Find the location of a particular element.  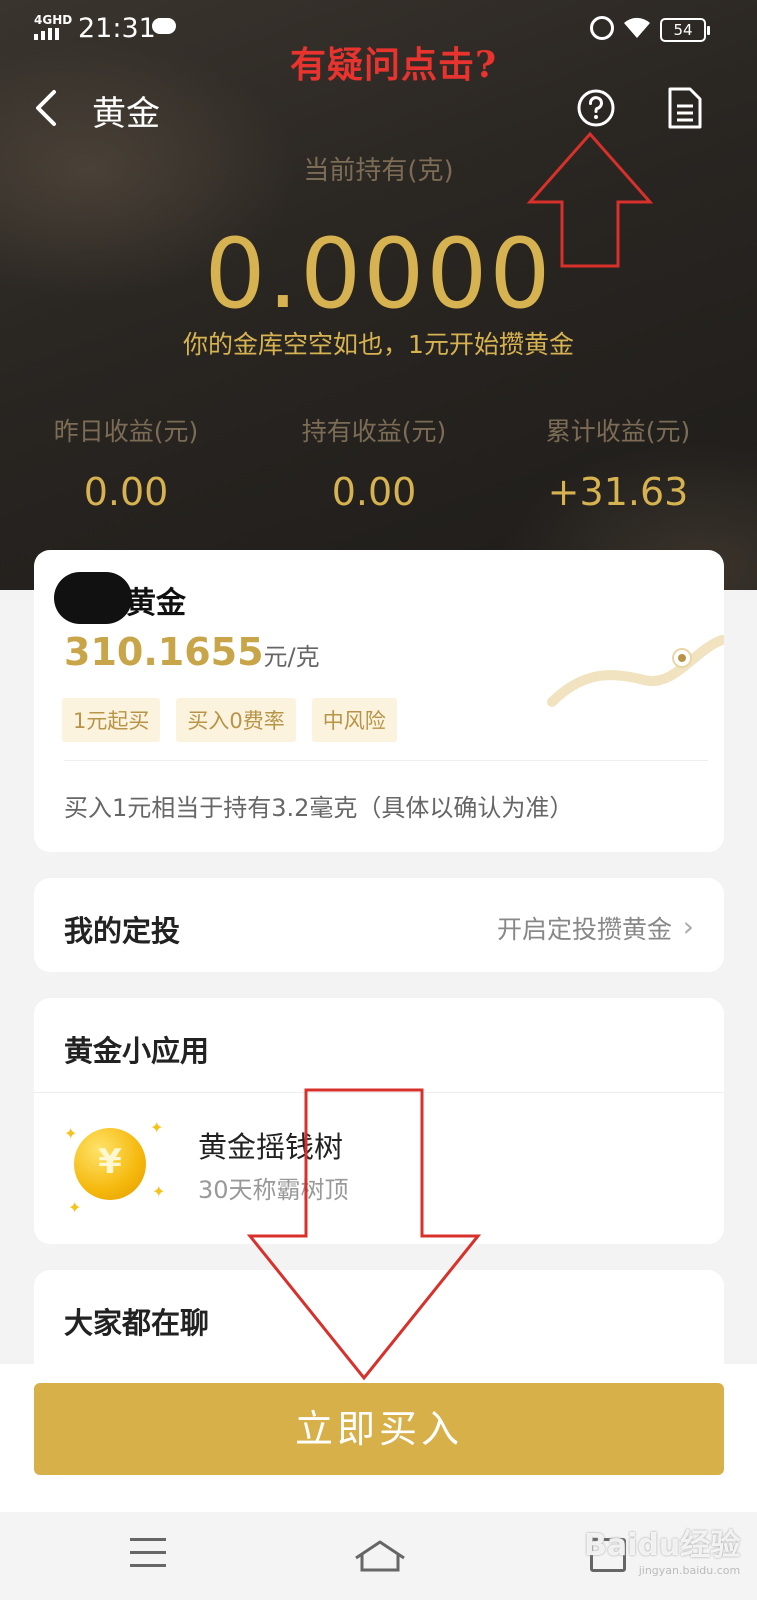

document-icon is located at coordinates (685, 108).